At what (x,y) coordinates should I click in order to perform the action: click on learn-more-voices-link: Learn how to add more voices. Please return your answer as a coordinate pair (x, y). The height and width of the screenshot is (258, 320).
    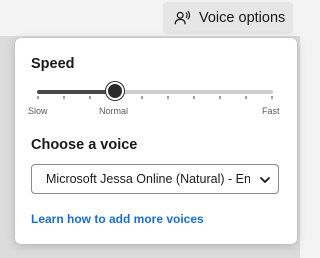
    Looking at the image, I should click on (117, 219).